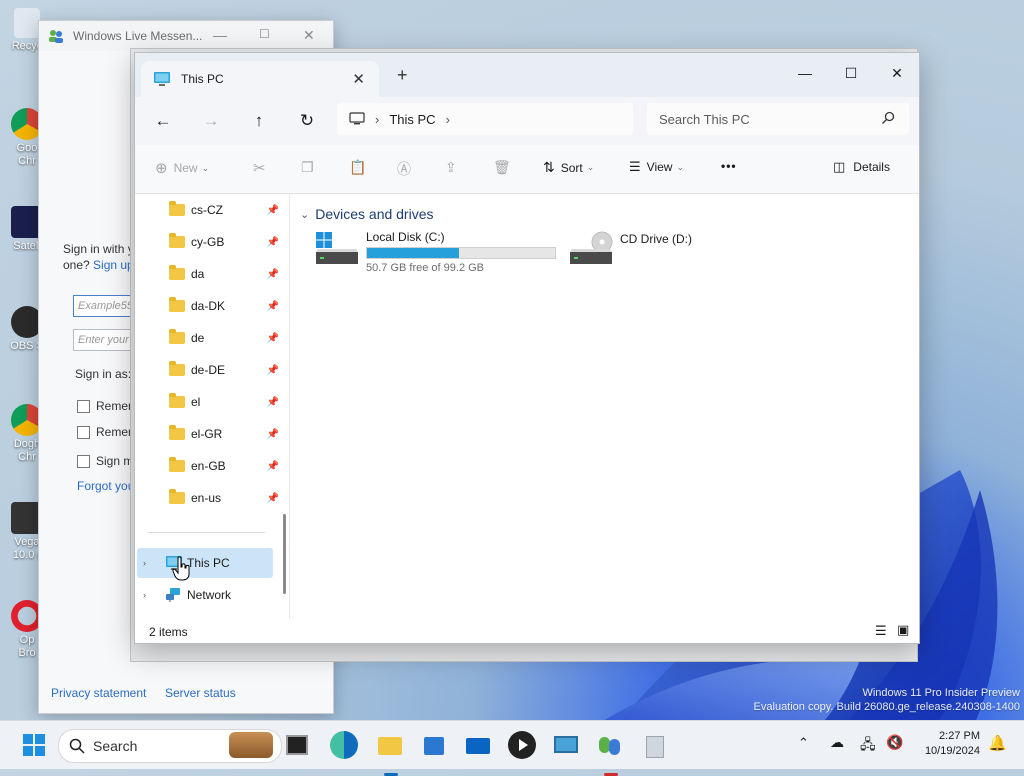 This screenshot has height=776, width=1024. I want to click on status-bar: 2 items ☰ ▣, so click(527, 631).